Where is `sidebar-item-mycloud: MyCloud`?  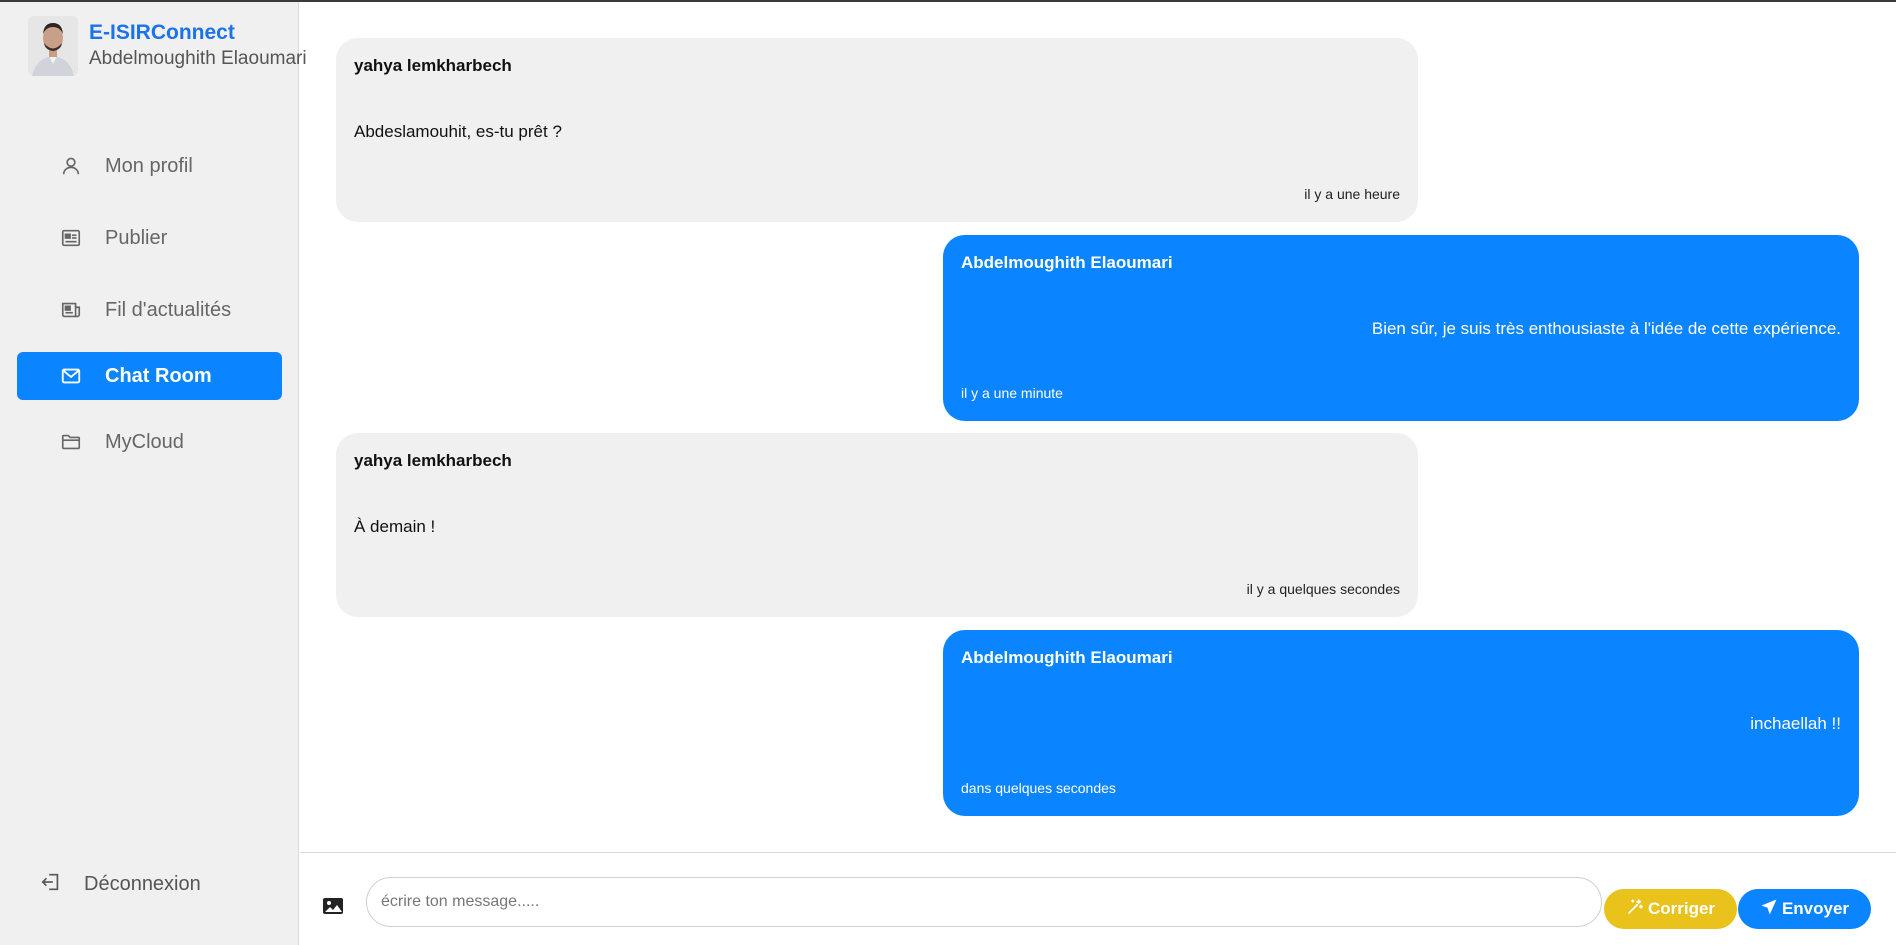 sidebar-item-mycloud: MyCloud is located at coordinates (149, 442).